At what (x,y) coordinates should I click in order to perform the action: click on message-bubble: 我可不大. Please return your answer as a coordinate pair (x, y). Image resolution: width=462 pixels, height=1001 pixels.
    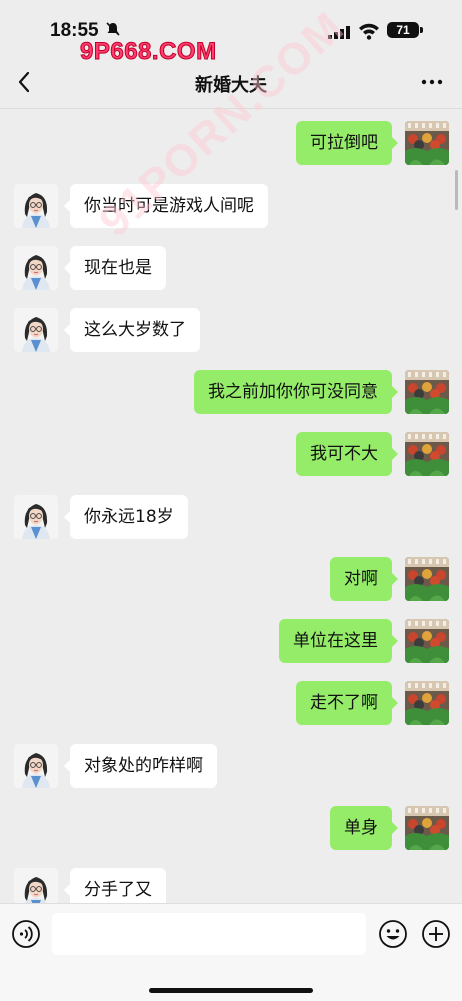
    Looking at the image, I should click on (347, 454).